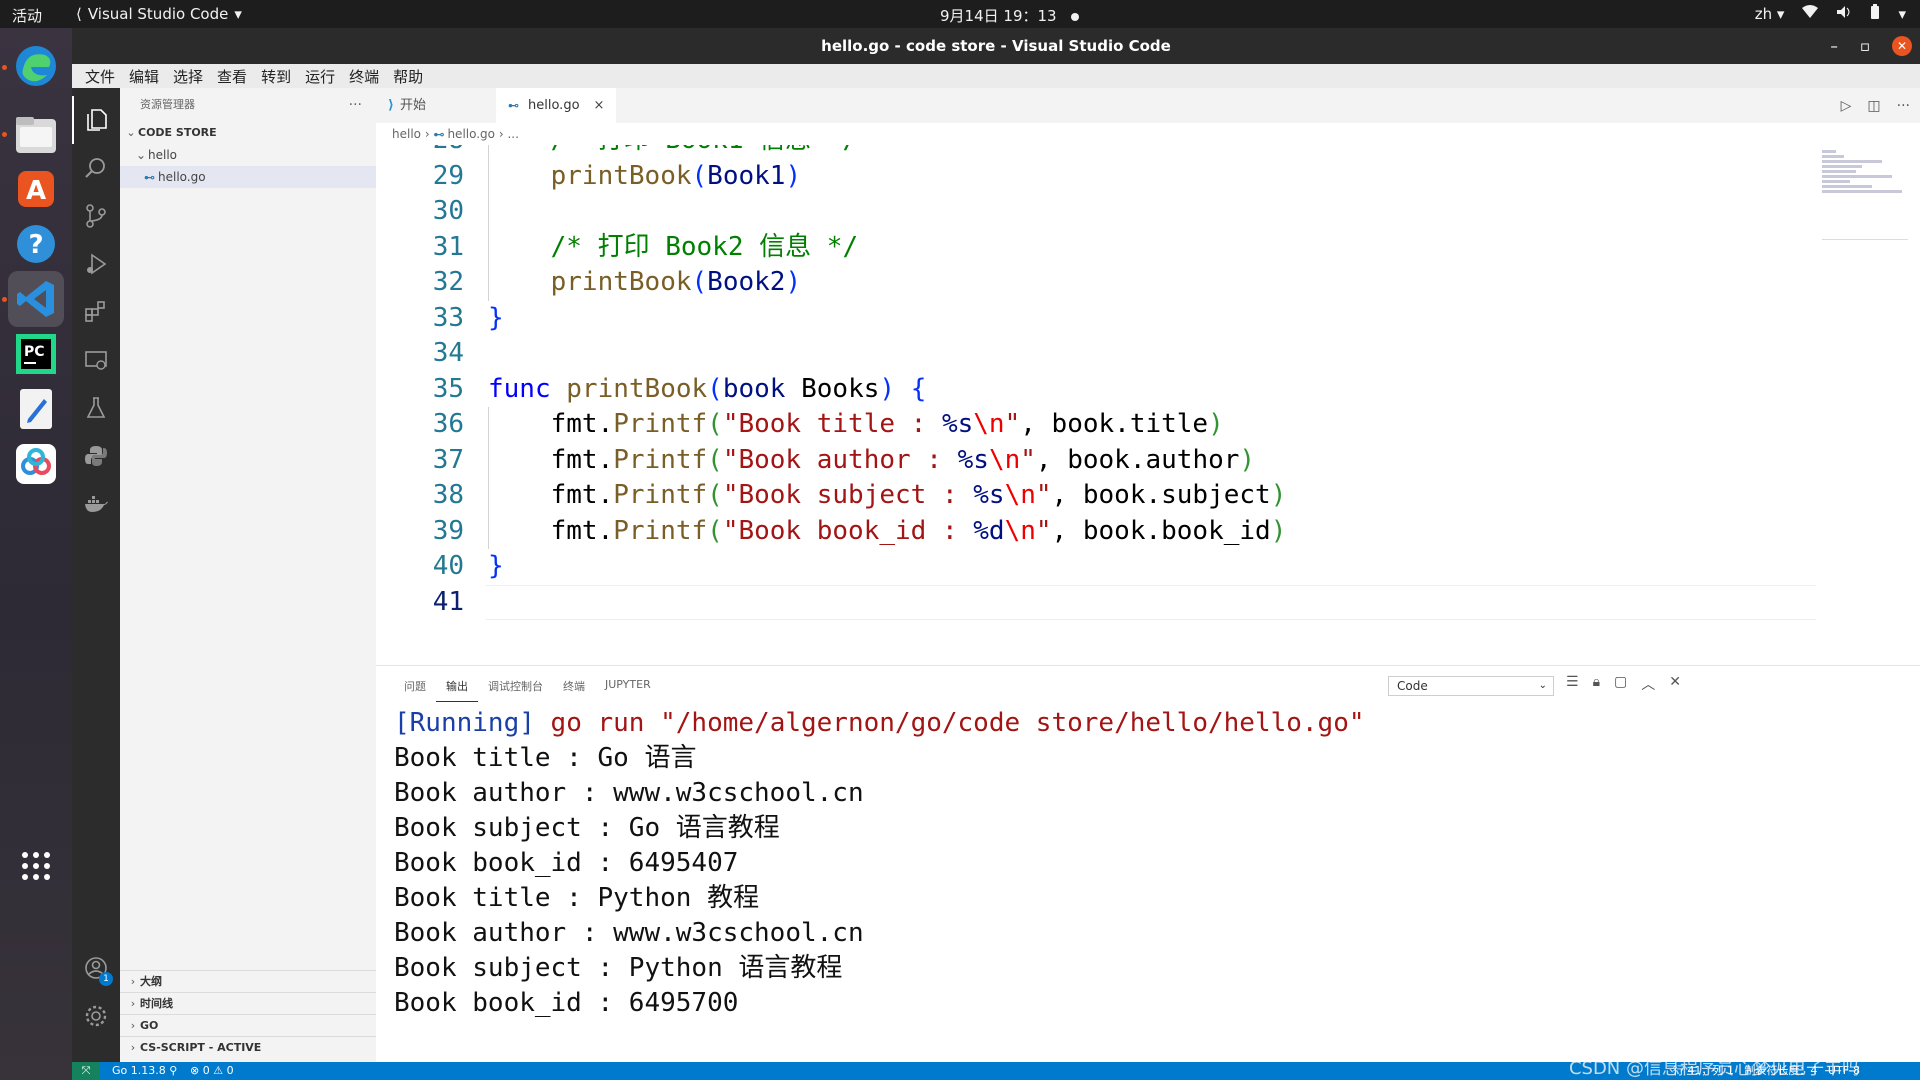 The height and width of the screenshot is (1080, 1920). Describe the element at coordinates (36, 866) in the screenshot. I see `show-applications-icon` at that location.